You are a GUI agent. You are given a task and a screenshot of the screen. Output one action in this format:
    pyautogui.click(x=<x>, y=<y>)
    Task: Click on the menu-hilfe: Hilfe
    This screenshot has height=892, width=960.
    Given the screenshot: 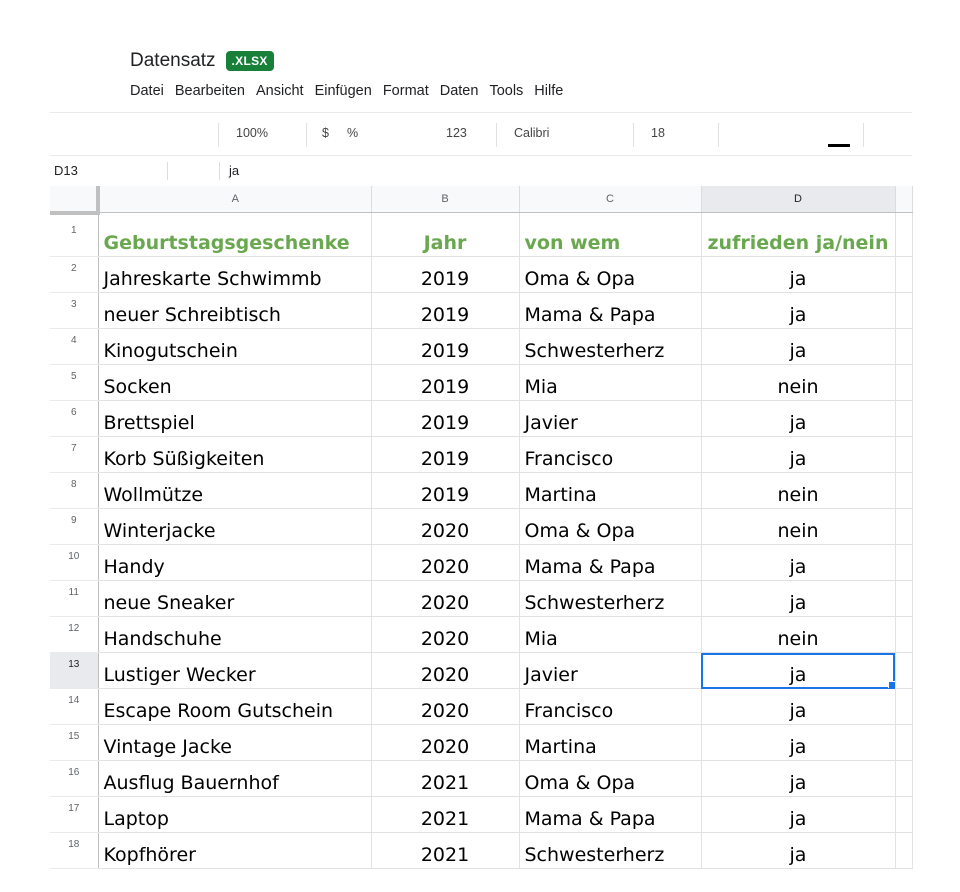 What is the action you would take?
    pyautogui.click(x=548, y=91)
    